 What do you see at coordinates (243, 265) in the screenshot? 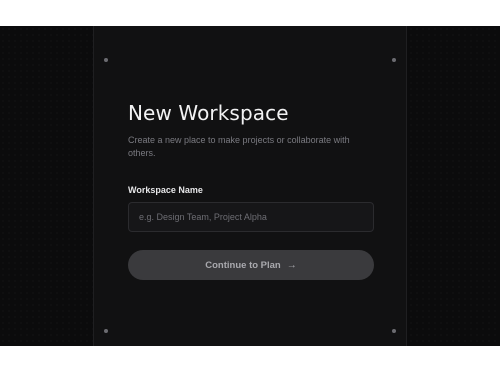
I see `continue-button-label: Continue to Plan` at bounding box center [243, 265].